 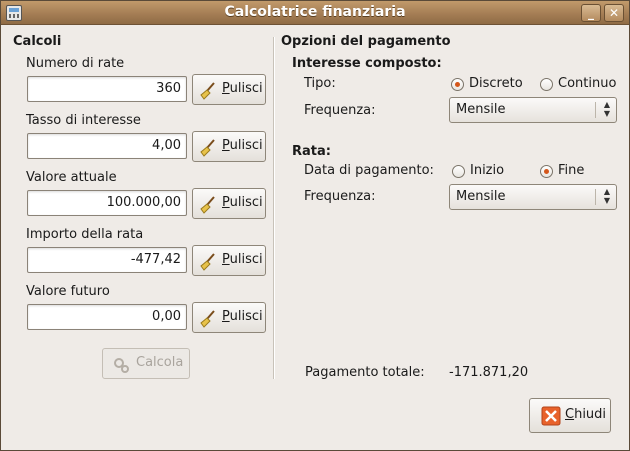 What do you see at coordinates (85, 234) in the screenshot?
I see `importo-rata-label: Importo della rata` at bounding box center [85, 234].